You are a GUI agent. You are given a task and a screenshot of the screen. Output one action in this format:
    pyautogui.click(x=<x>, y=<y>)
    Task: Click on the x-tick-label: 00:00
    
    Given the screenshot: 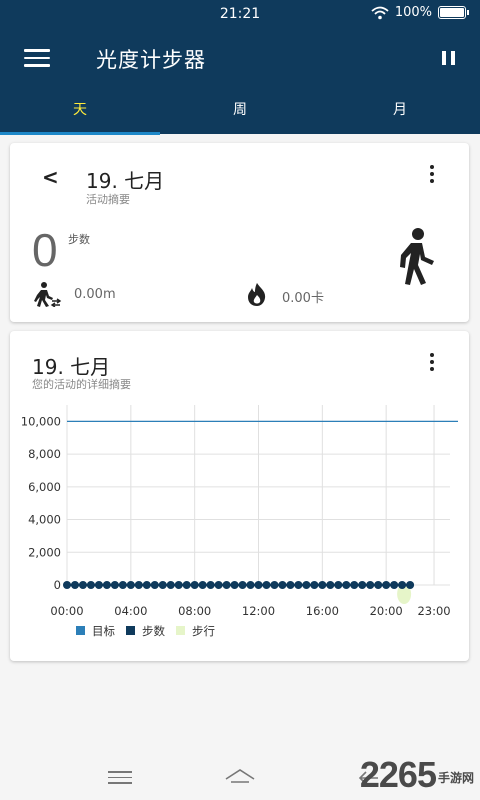 What is the action you would take?
    pyautogui.click(x=66, y=611)
    